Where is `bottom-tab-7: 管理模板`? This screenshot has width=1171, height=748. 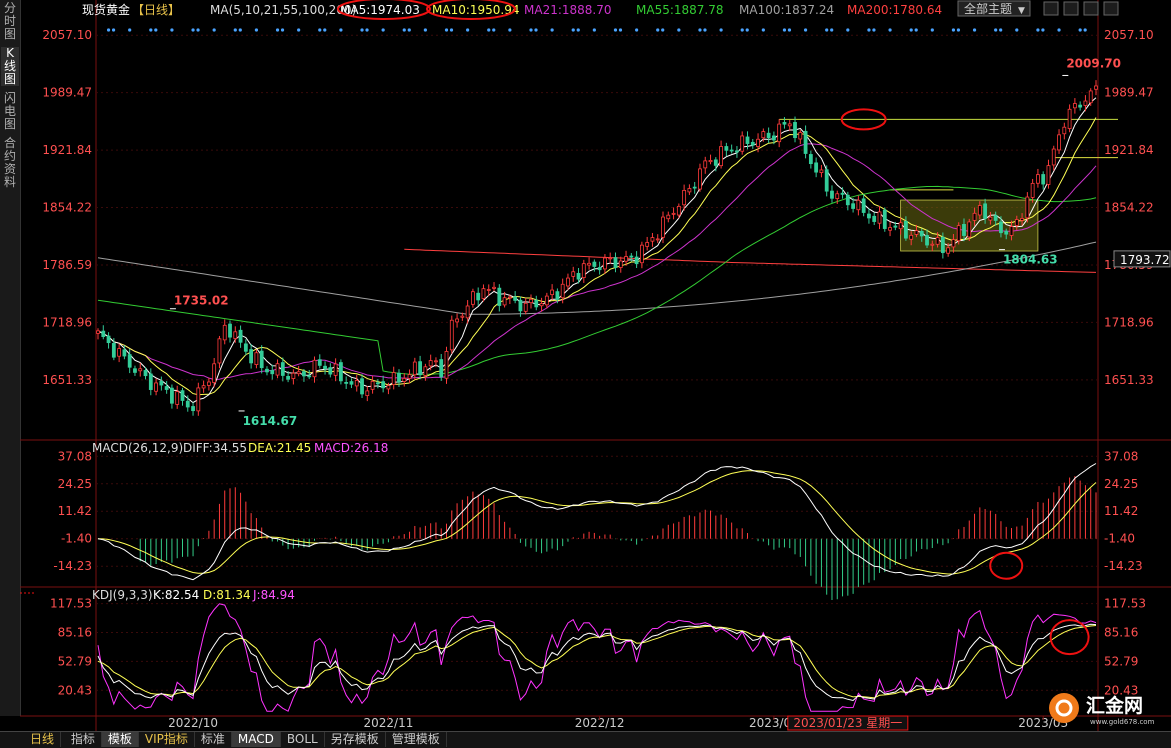
bottom-tab-7: 管理模板 is located at coordinates (416, 739).